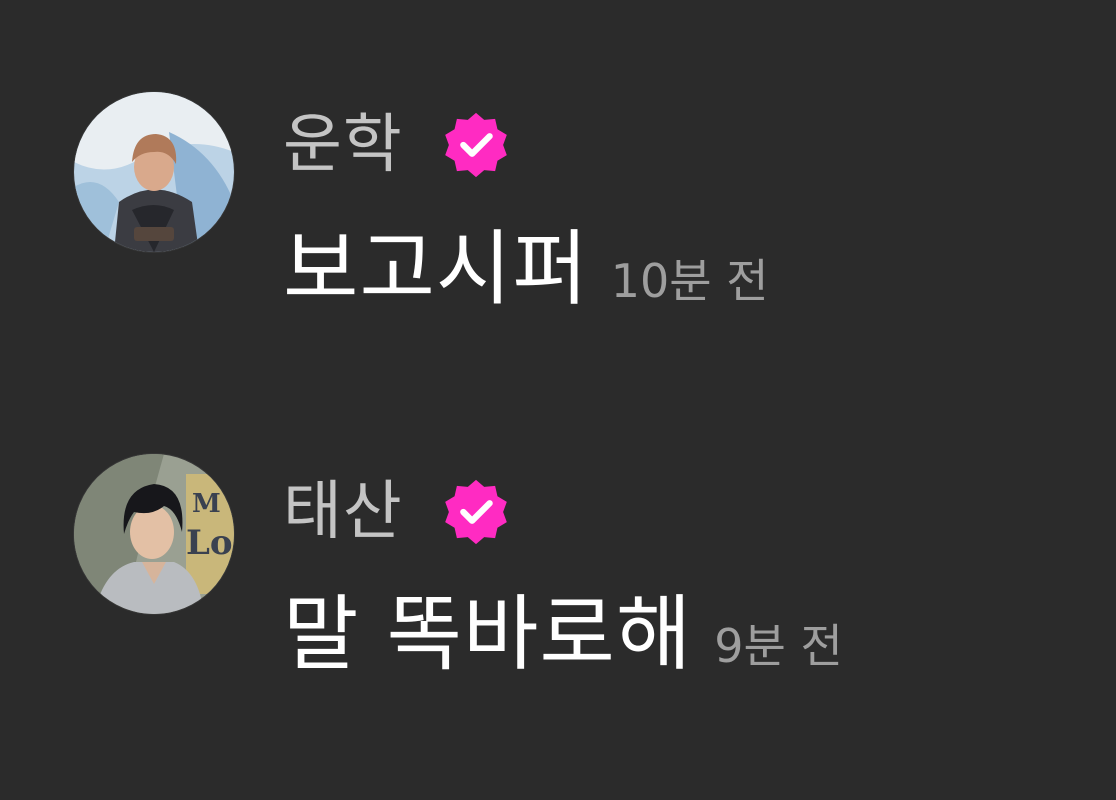 The height and width of the screenshot is (800, 1116). Describe the element at coordinates (778, 646) in the screenshot. I see `comment-timestamp: 9분 전` at that location.